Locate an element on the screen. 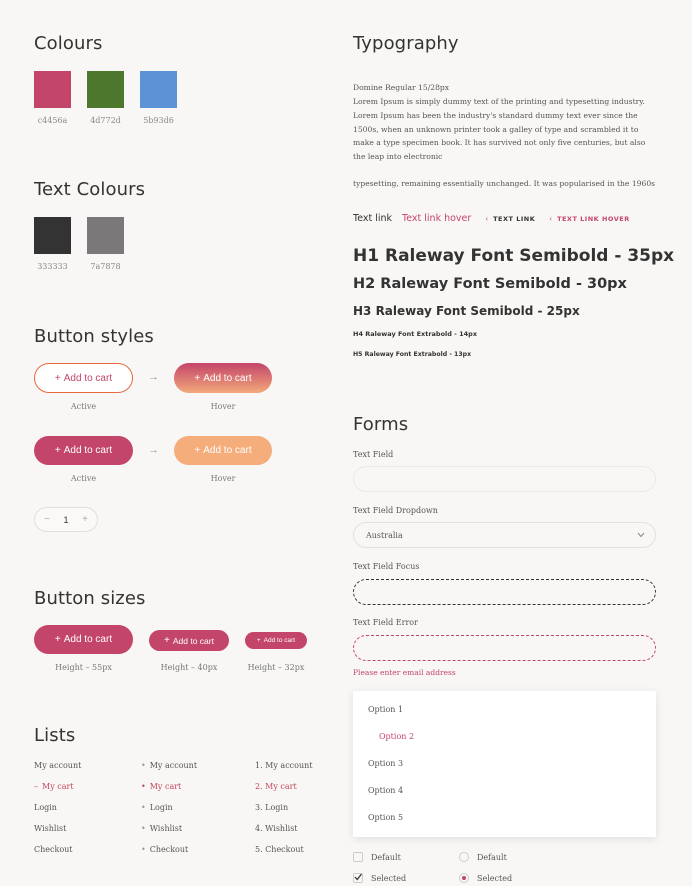 The image size is (692, 886). radio-selected-label: Selected is located at coordinates (495, 878).